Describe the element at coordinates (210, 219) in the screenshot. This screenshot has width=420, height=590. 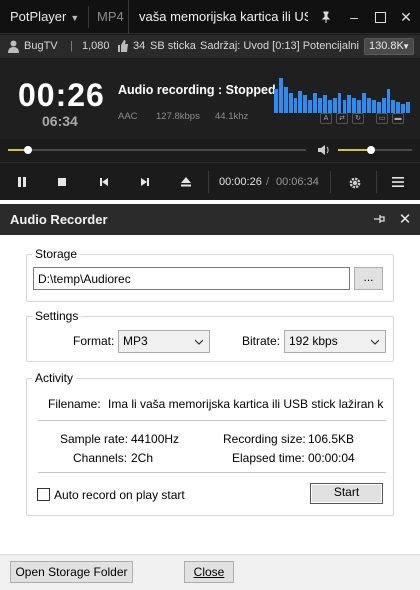
I see `dialog-title: Audio Recorder` at that location.